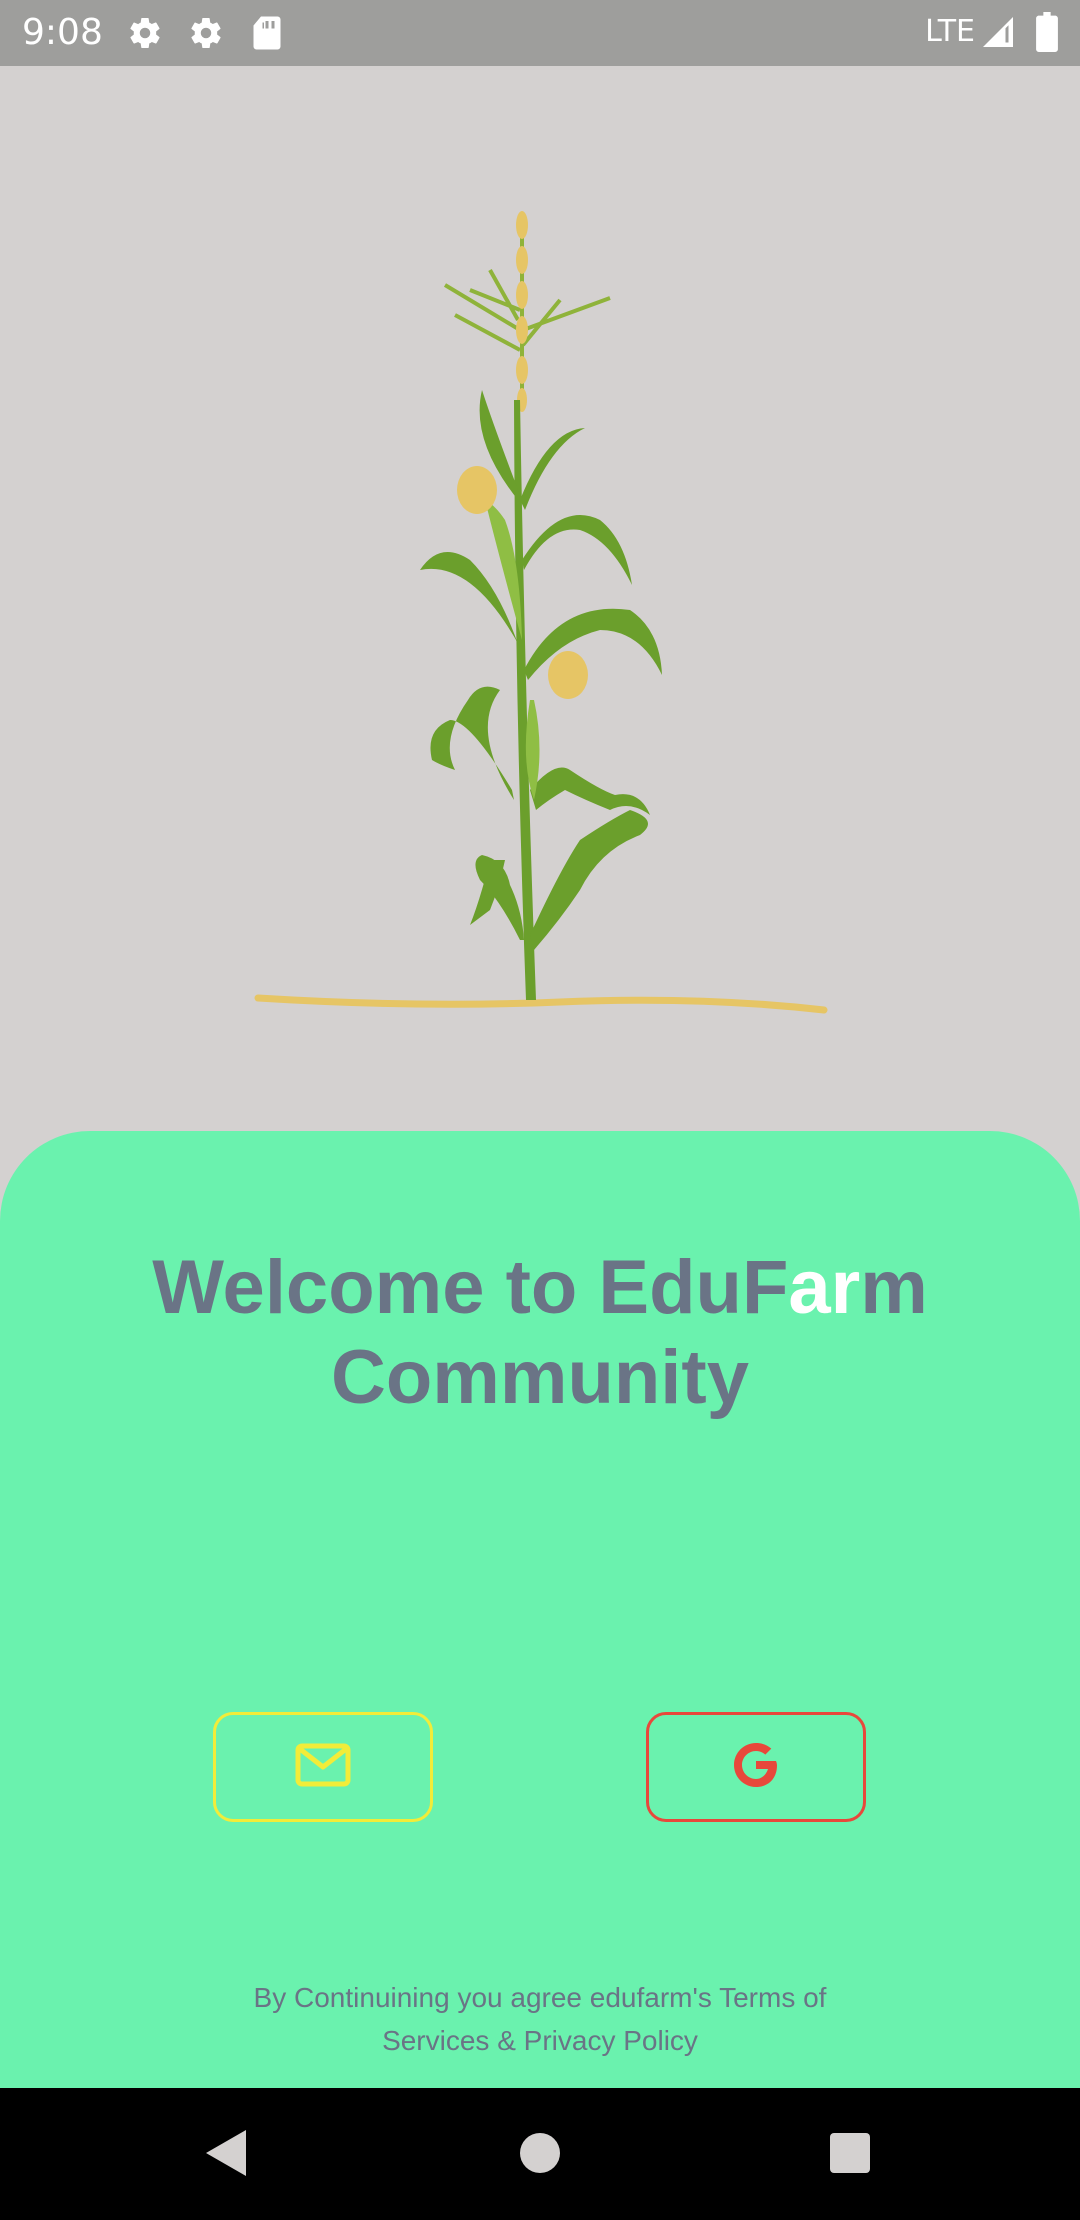 The width and height of the screenshot is (1080, 2220). Describe the element at coordinates (540, 2040) in the screenshot. I see `terms-line2: Services & Privacy Policy` at that location.